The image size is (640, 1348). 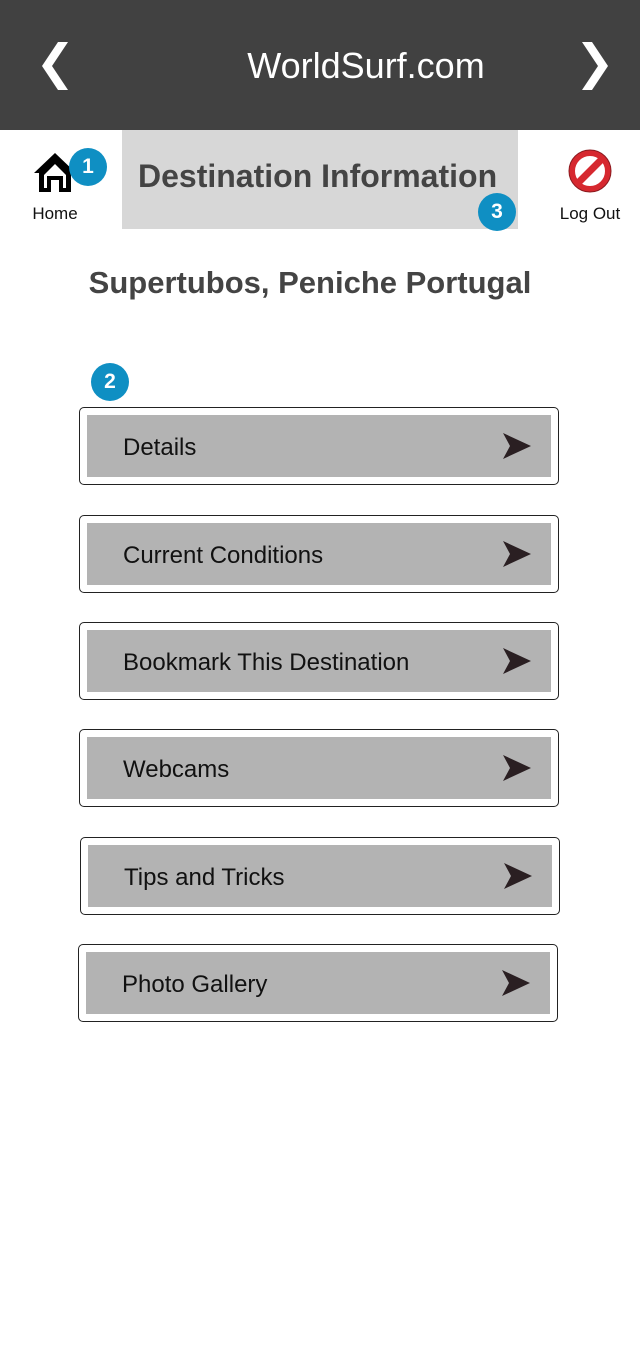 I want to click on logout-label: Log Out, so click(x=590, y=213).